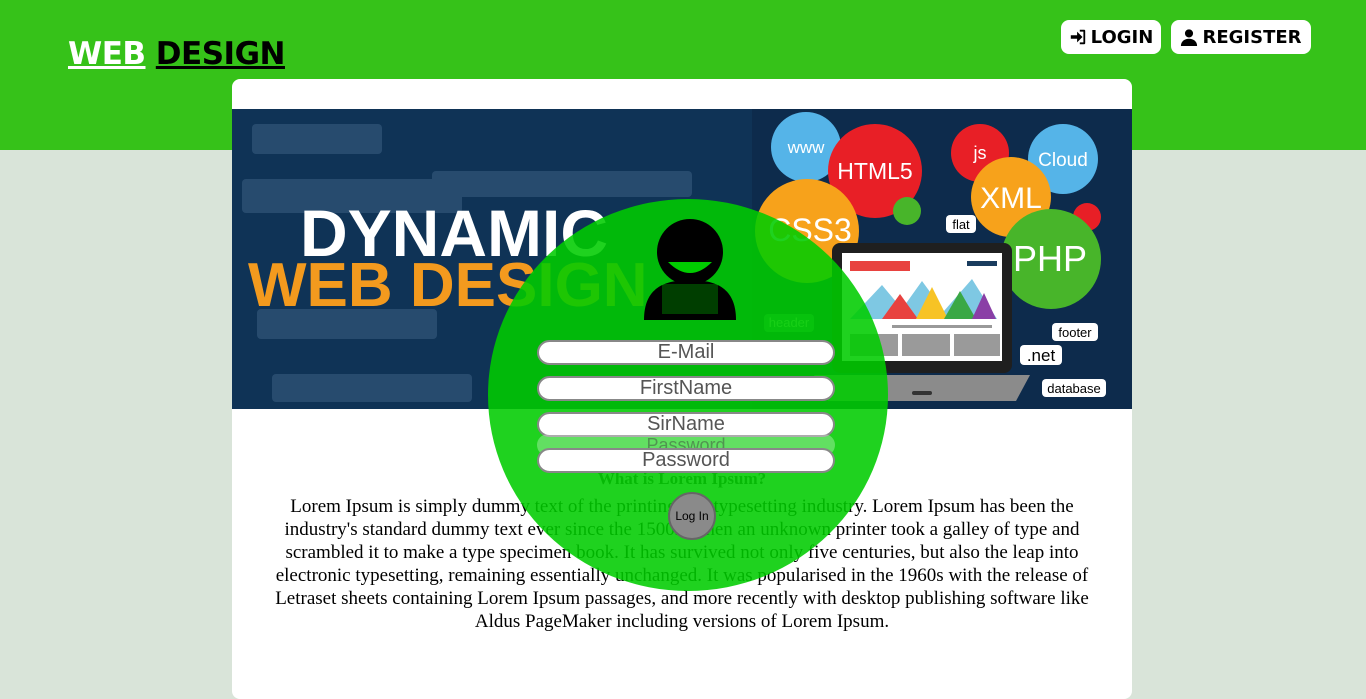  What do you see at coordinates (1122, 37) in the screenshot?
I see `login-label: LOGIN` at bounding box center [1122, 37].